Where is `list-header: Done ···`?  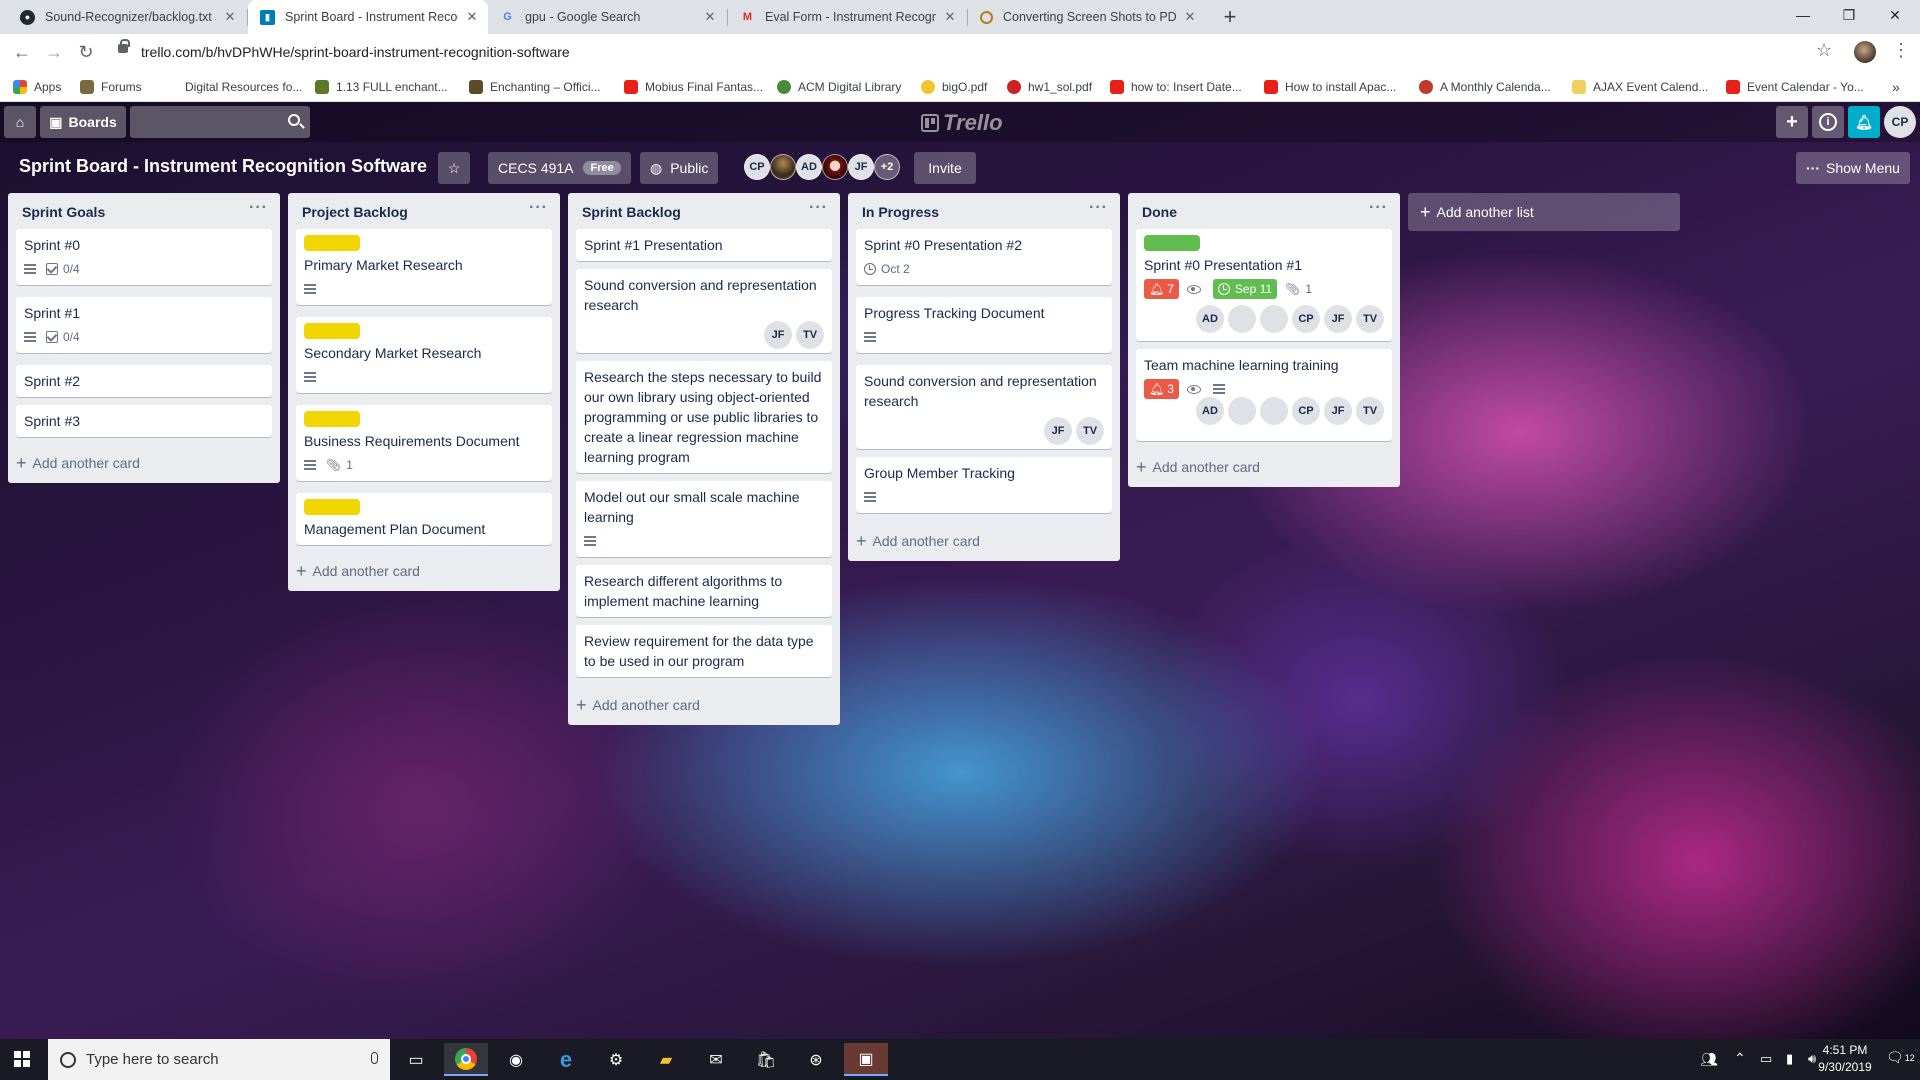 list-header: Done ··· is located at coordinates (1264, 211).